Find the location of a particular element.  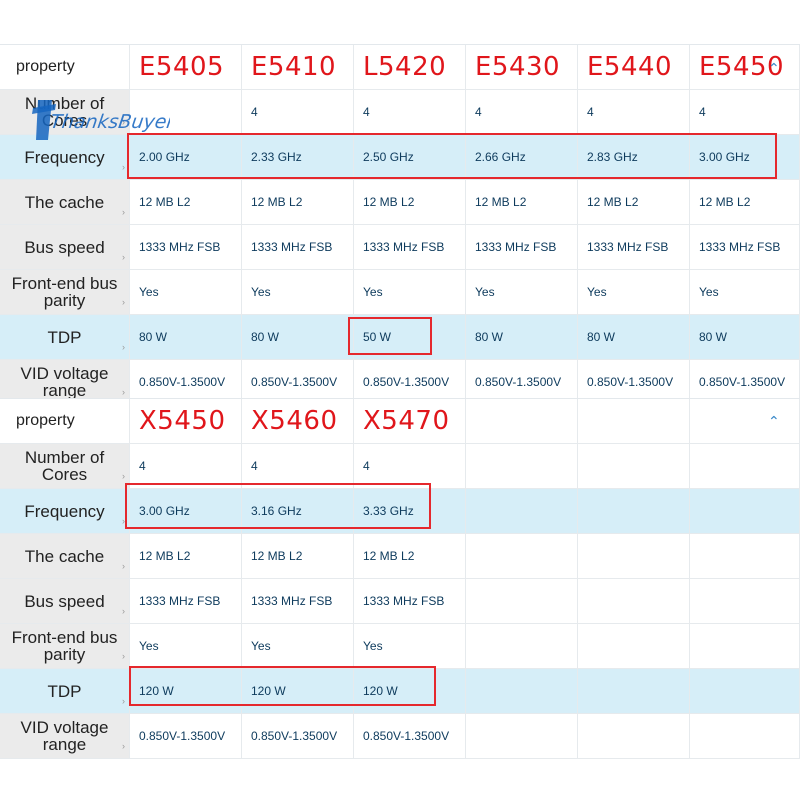

spec-value: 3.00 GHz is located at coordinates (164, 511).